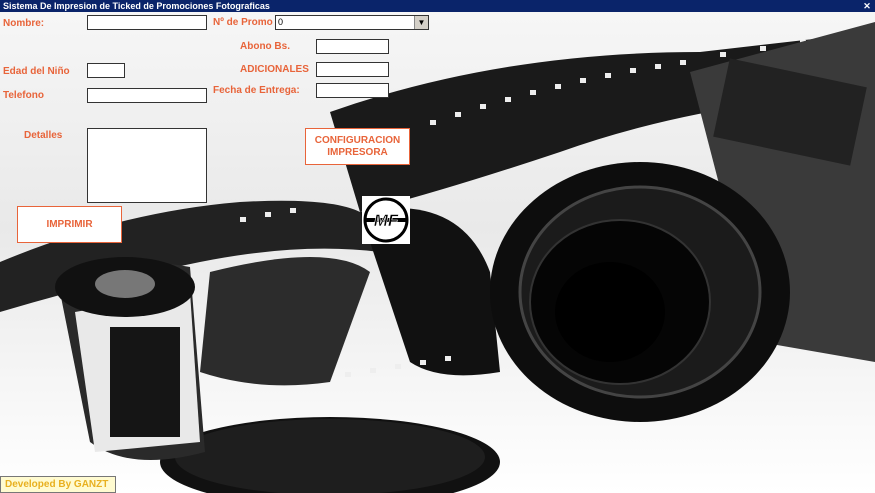 The image size is (875, 493). Describe the element at coordinates (352, 69) in the screenshot. I see `adicionales-input` at that location.